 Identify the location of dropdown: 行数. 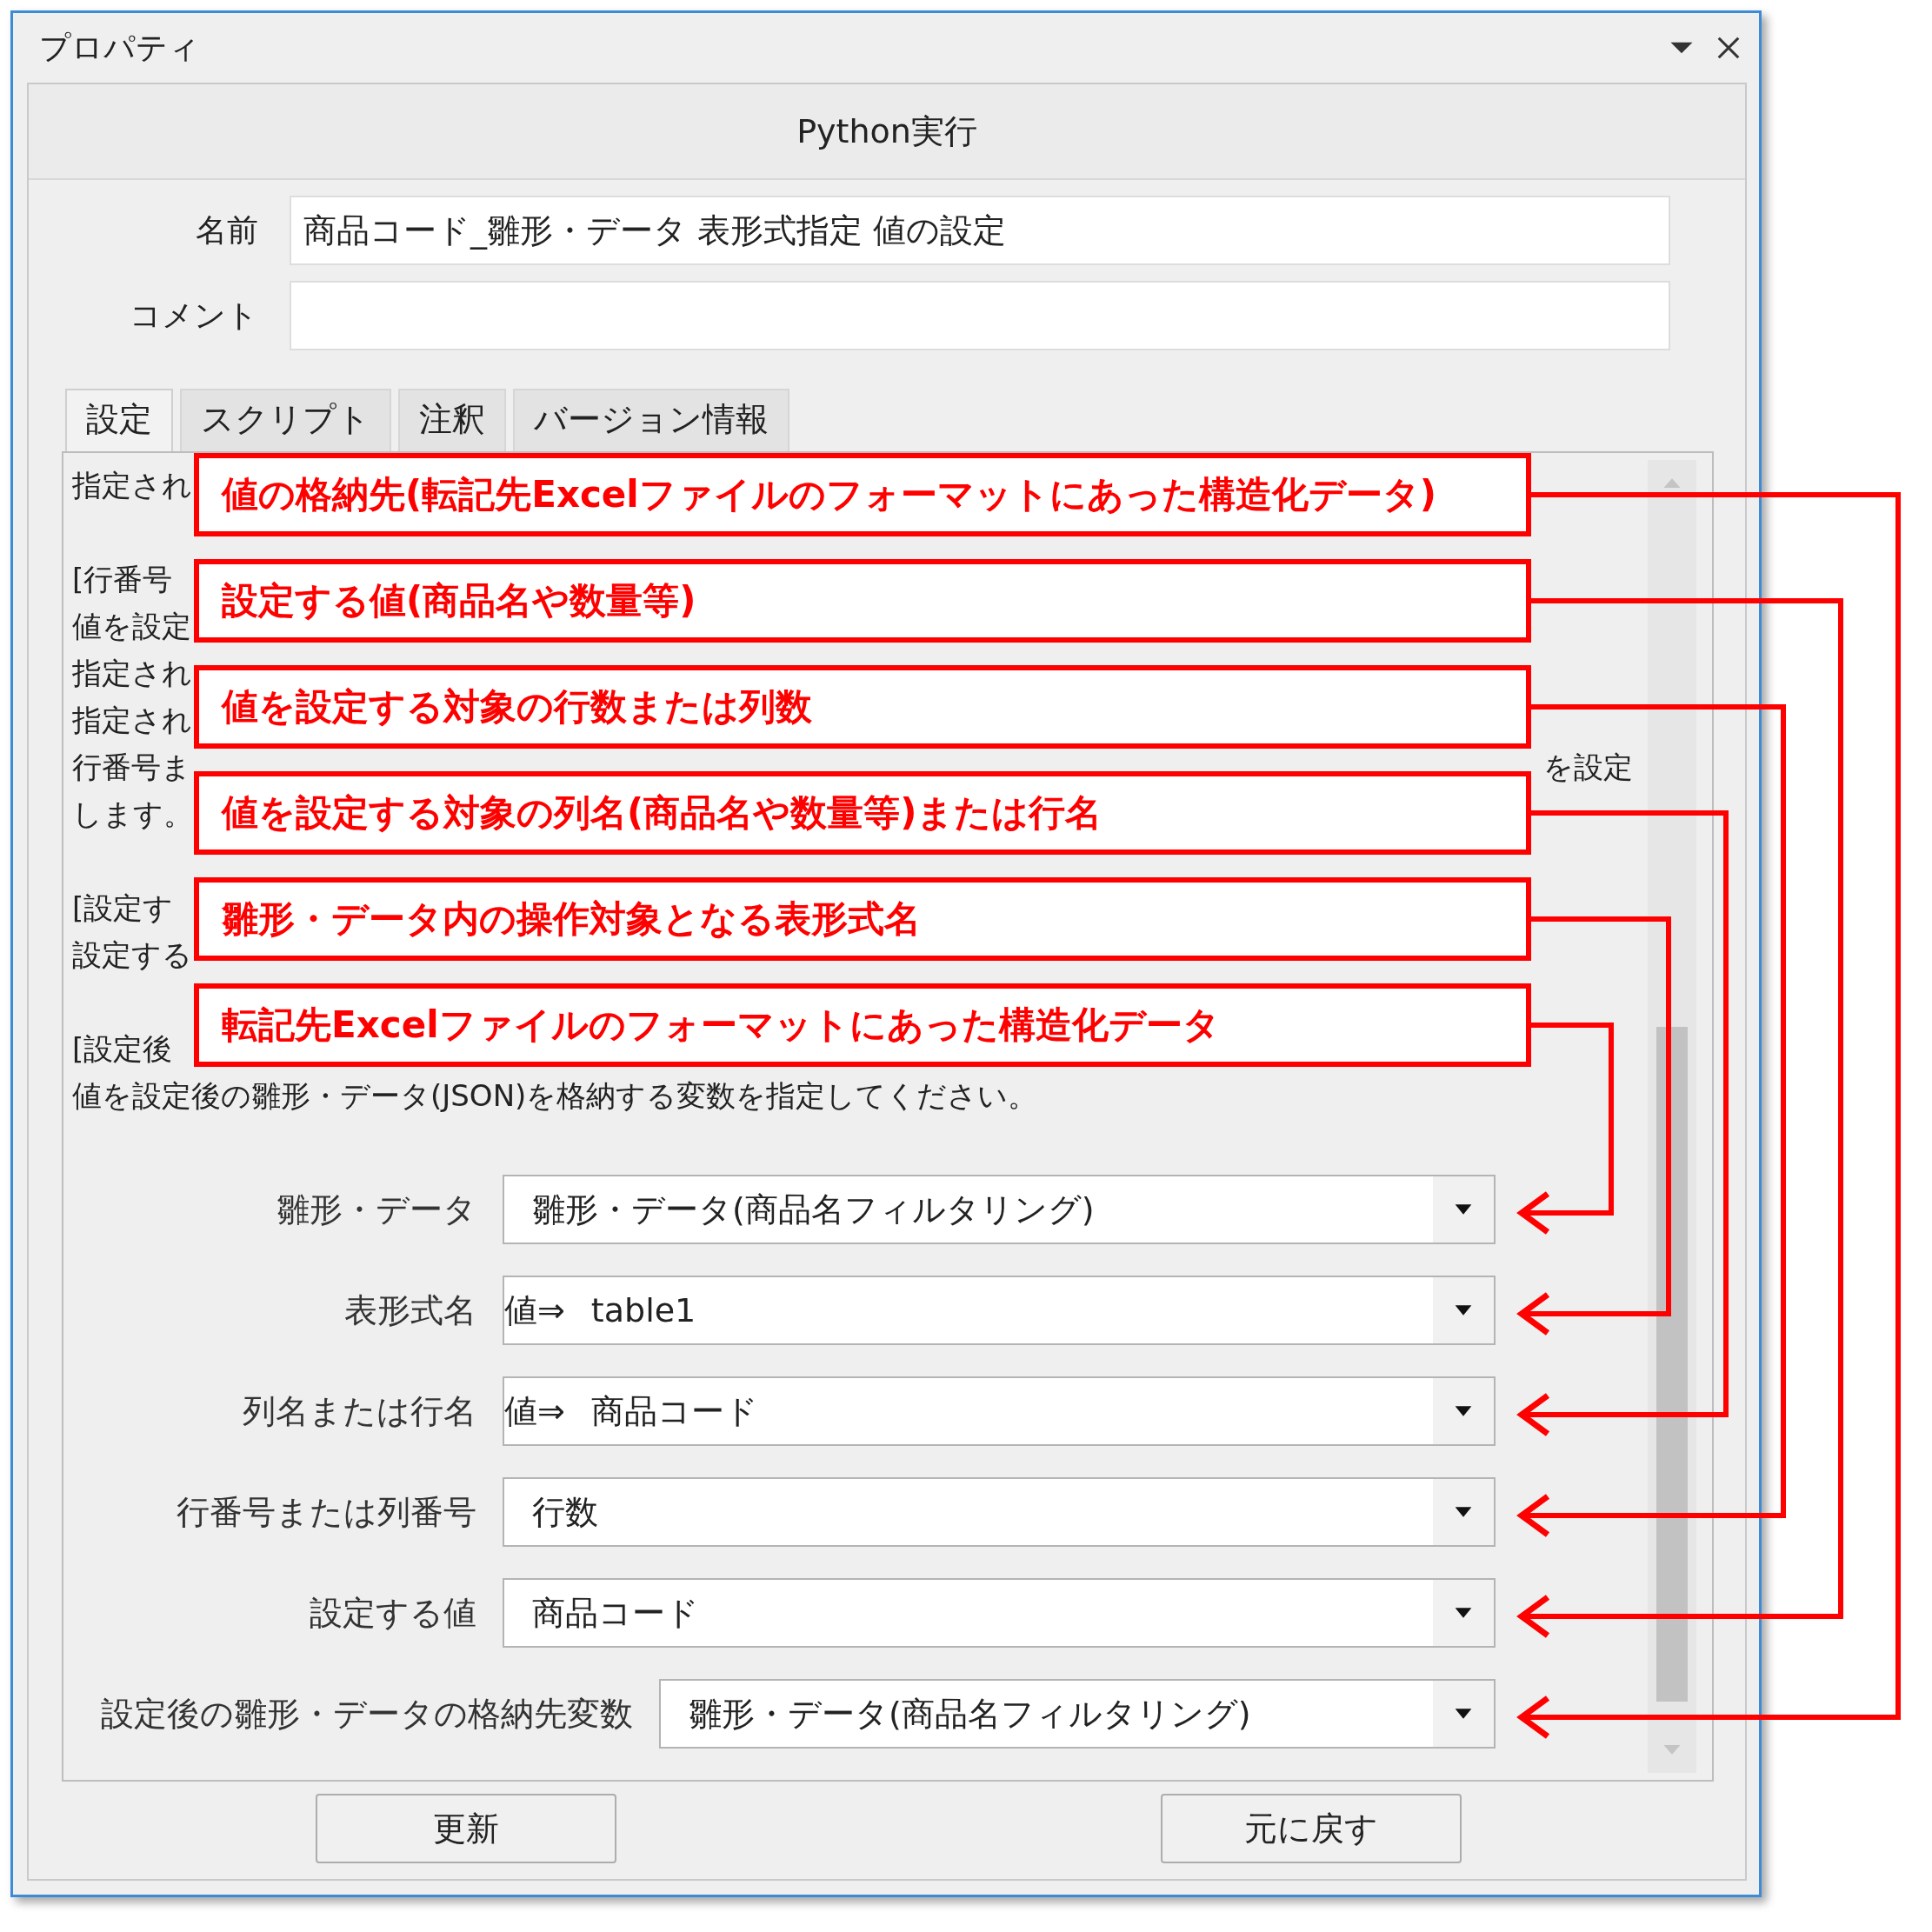
(1000, 1512).